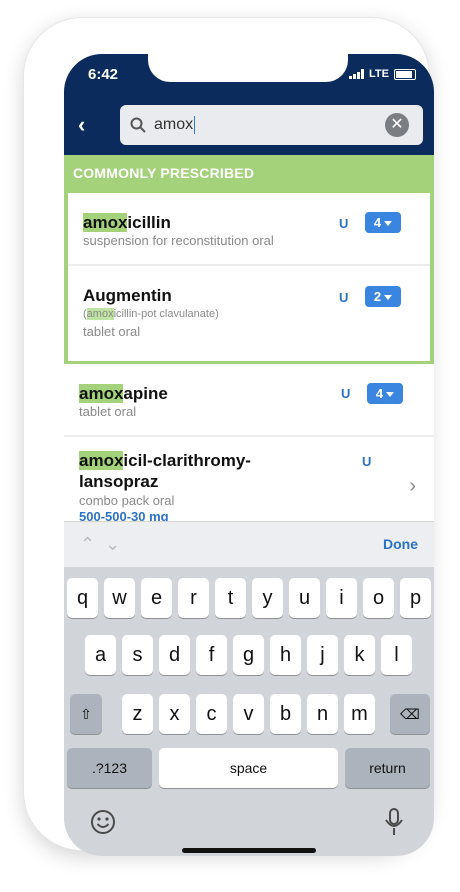  I want to click on return-key: return, so click(387, 768).